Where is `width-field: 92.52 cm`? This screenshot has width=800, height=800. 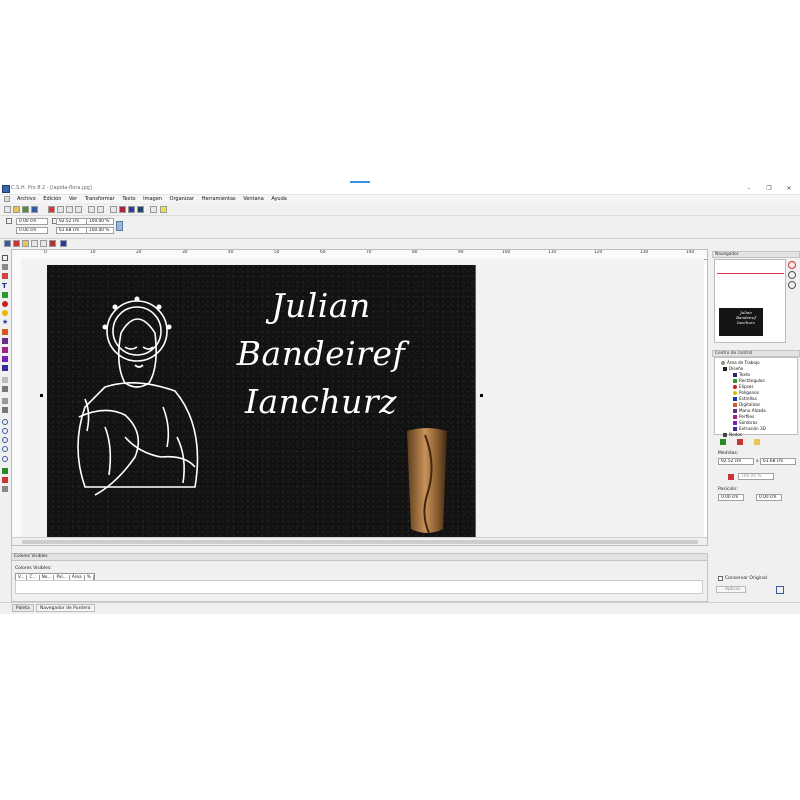 width-field: 92.52 cm is located at coordinates (72, 221).